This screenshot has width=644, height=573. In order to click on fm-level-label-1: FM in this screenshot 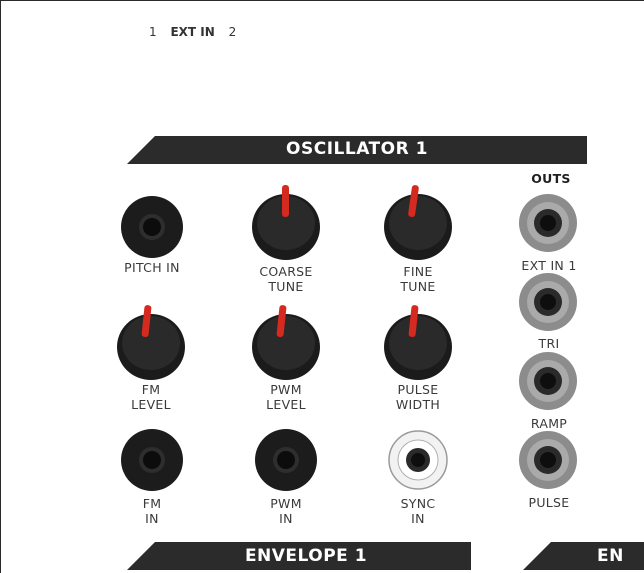, I will do `click(151, 389)`.